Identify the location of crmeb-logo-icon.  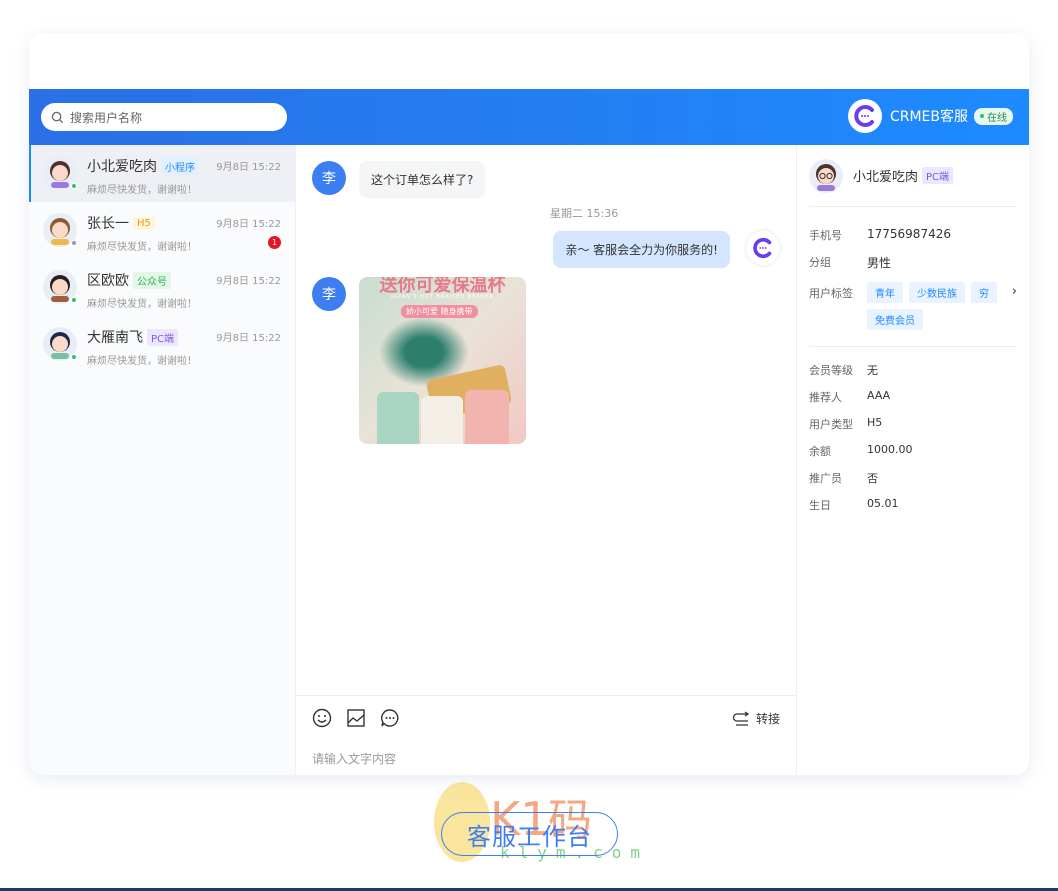
(864, 116).